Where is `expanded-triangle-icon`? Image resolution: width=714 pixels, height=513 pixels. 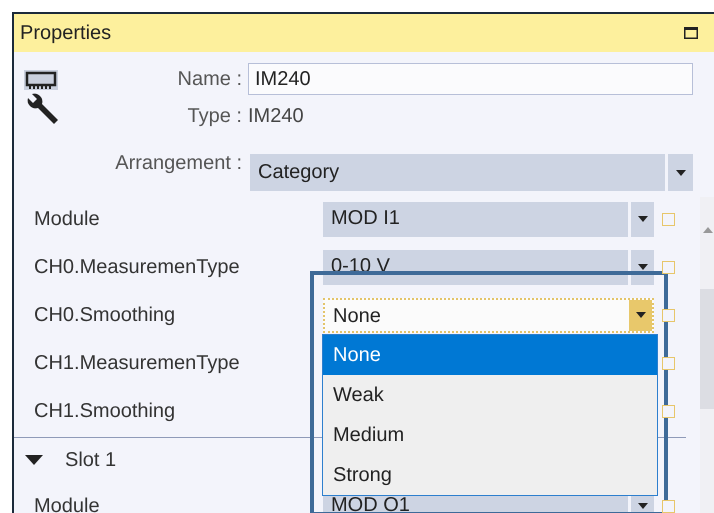 expanded-triangle-icon is located at coordinates (34, 460).